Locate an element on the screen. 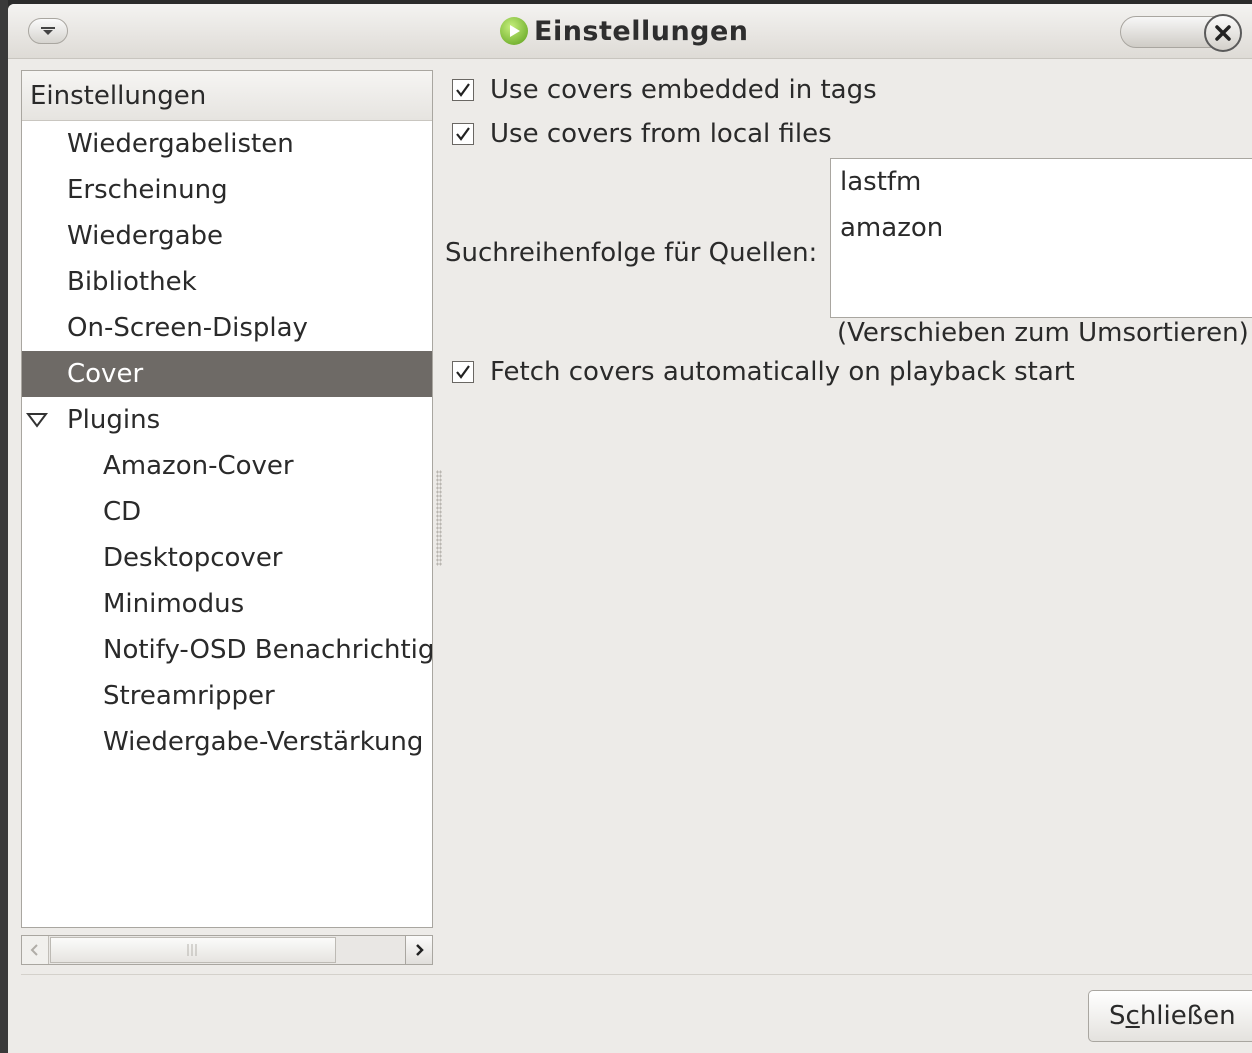 This screenshot has height=1053, width=1252. chevron-right-icon is located at coordinates (420, 950).